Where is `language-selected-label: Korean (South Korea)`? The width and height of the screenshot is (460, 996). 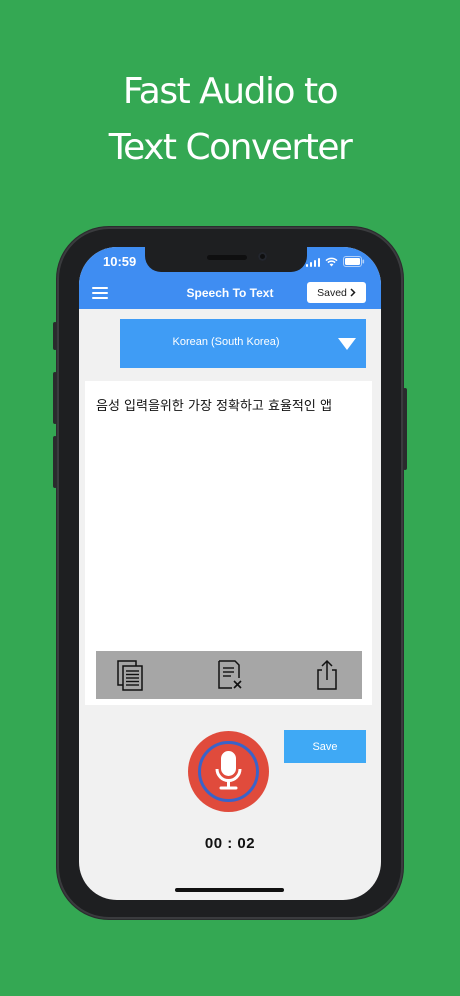 language-selected-label: Korean (South Korea) is located at coordinates (226, 342).